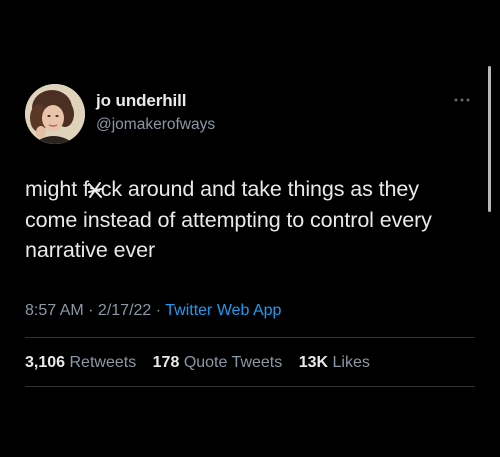 The height and width of the screenshot is (457, 500). I want to click on avatar, so click(55, 114).